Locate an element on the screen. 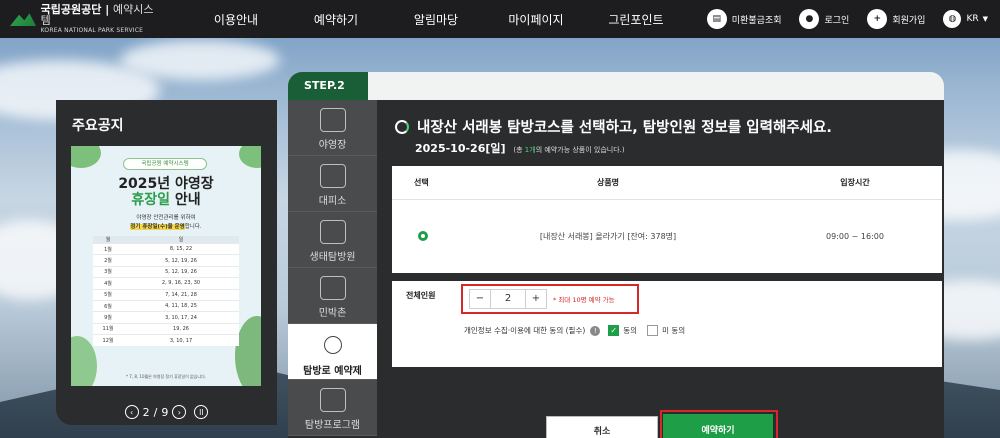 The image size is (1000, 438). menu-shelter: 대피소 is located at coordinates (332, 184).